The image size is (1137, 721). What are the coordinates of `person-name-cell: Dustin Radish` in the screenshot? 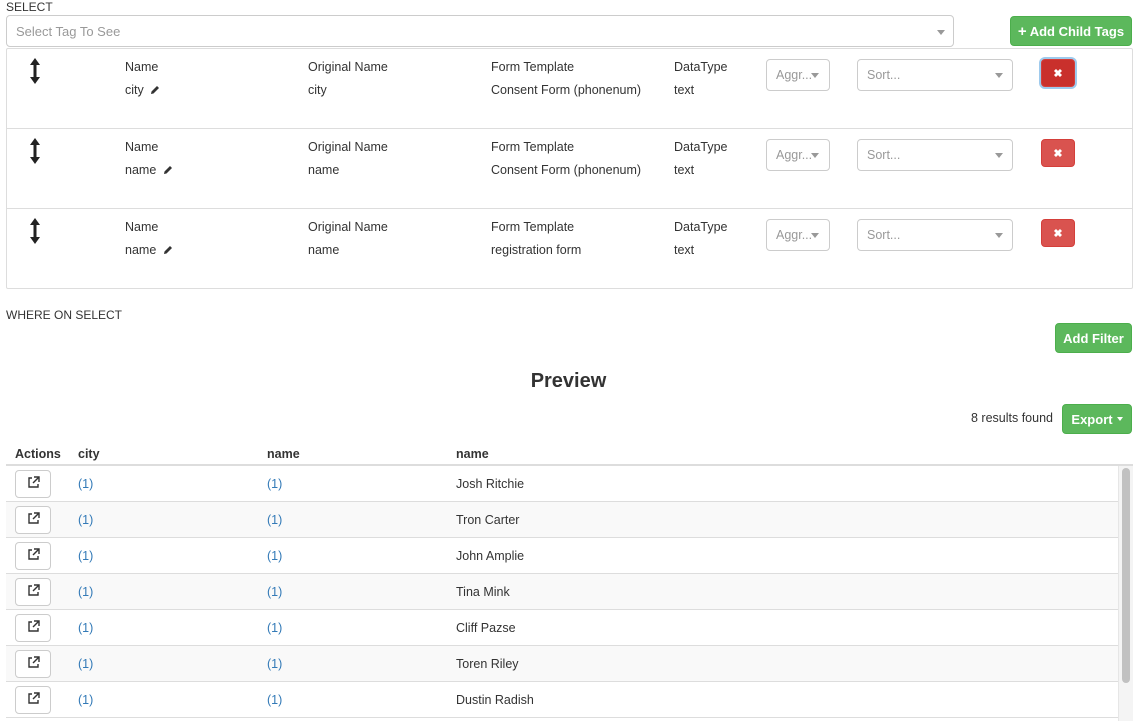 It's located at (495, 700).